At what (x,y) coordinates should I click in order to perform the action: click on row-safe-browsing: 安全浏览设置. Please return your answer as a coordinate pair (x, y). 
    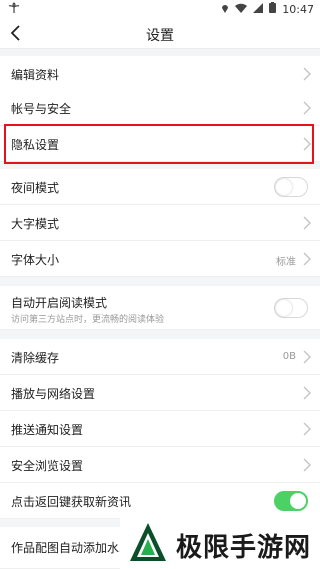
    Looking at the image, I should click on (160, 465).